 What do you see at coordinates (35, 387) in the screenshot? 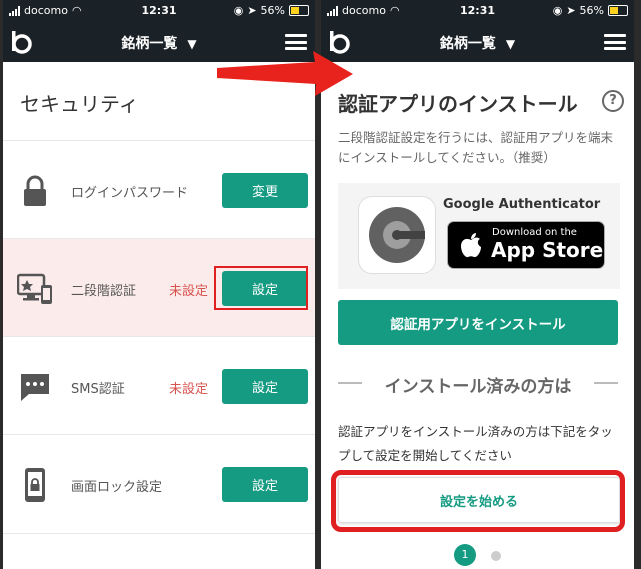
I see `chat-bubble-icon` at bounding box center [35, 387].